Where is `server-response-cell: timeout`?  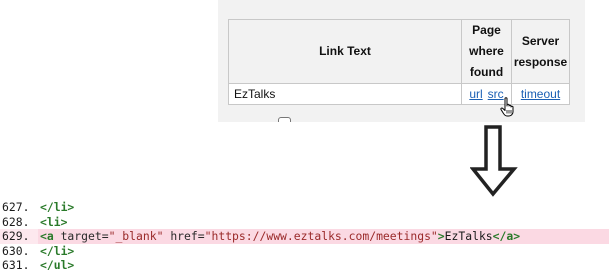
server-response-cell: timeout is located at coordinates (540, 94).